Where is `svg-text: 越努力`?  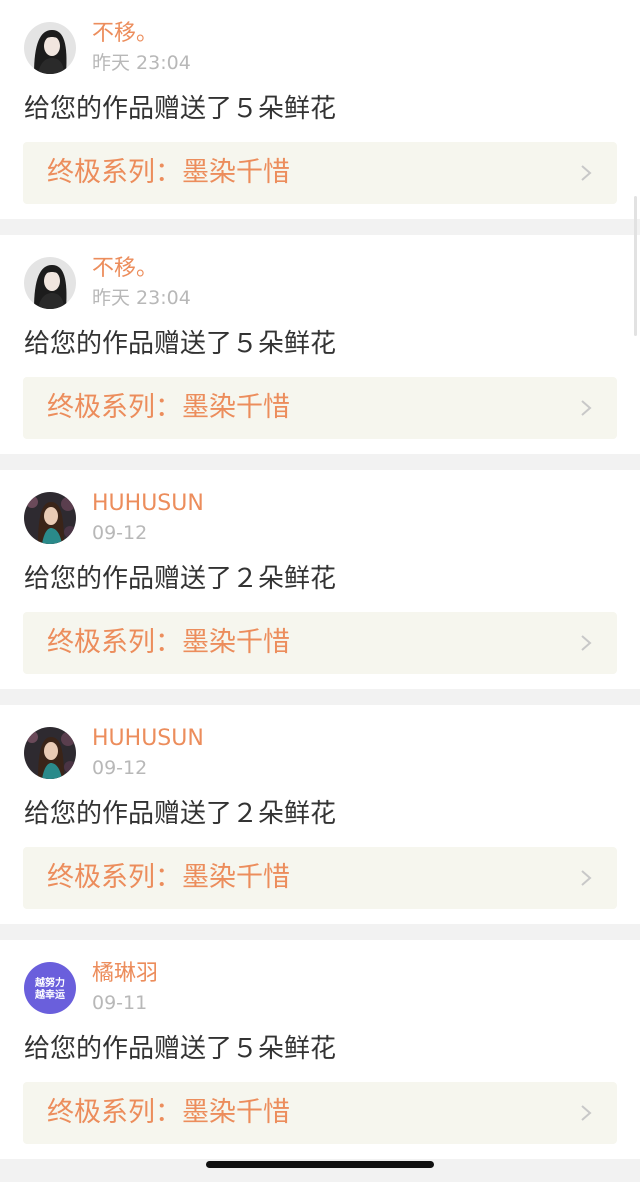
svg-text: 越努力 is located at coordinates (49, 982).